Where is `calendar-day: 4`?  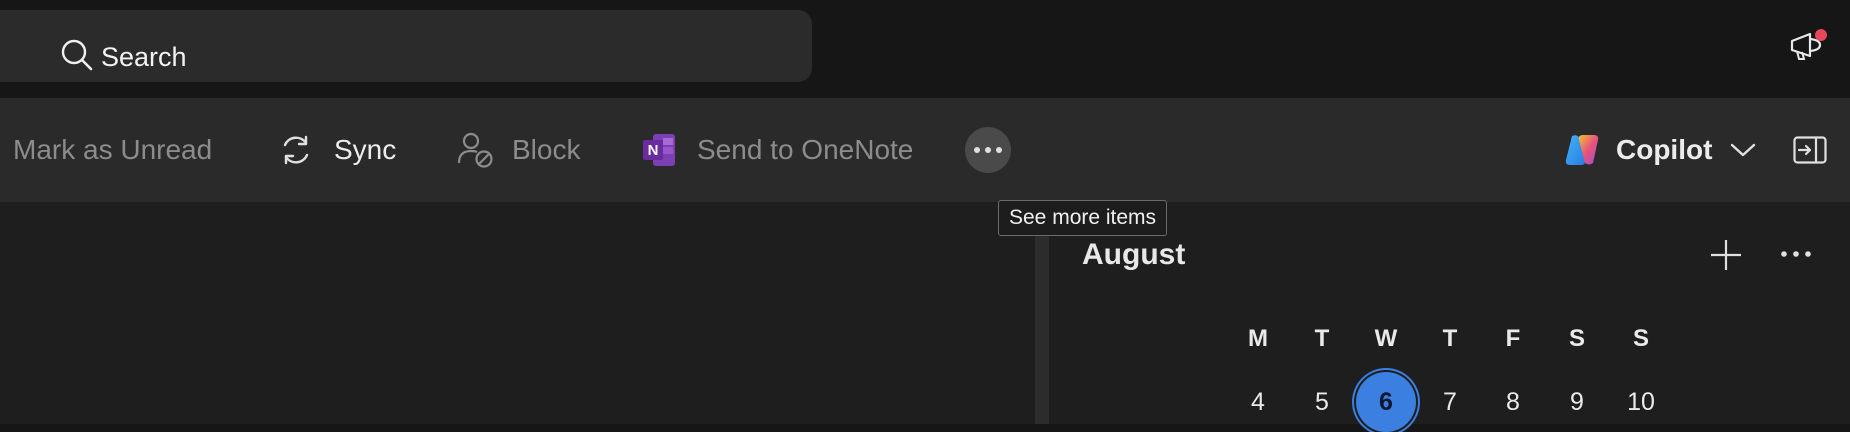 calendar-day: 4 is located at coordinates (1258, 402).